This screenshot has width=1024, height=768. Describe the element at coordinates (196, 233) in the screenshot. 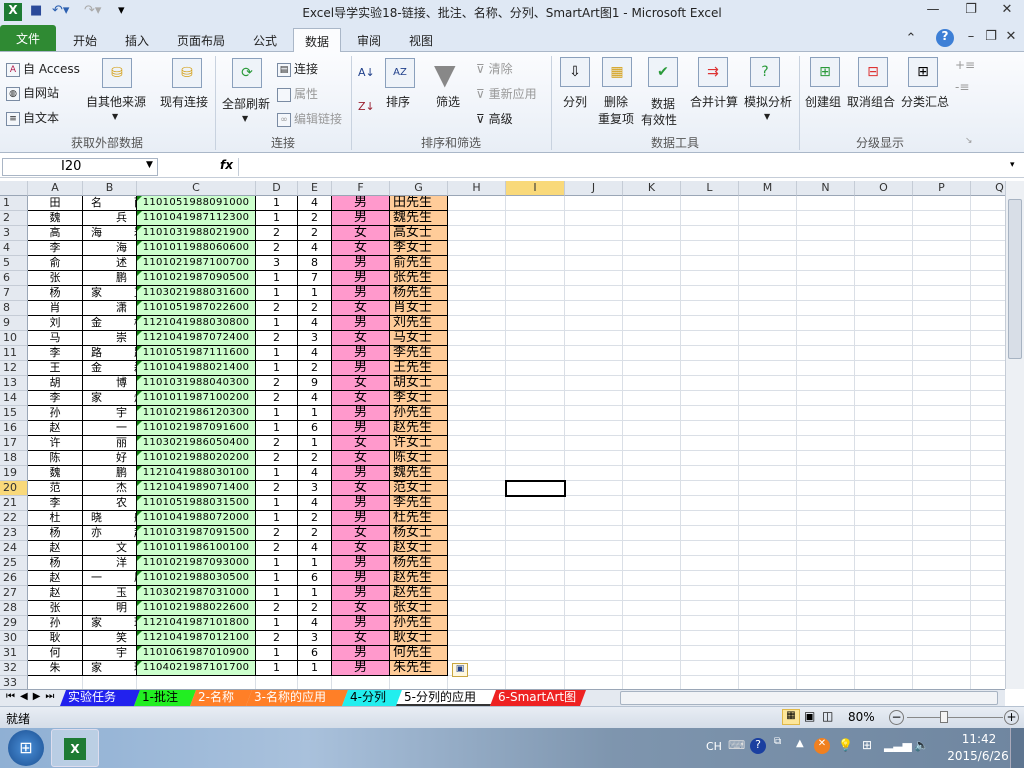

I see `id-cell: 1101031988021900` at that location.